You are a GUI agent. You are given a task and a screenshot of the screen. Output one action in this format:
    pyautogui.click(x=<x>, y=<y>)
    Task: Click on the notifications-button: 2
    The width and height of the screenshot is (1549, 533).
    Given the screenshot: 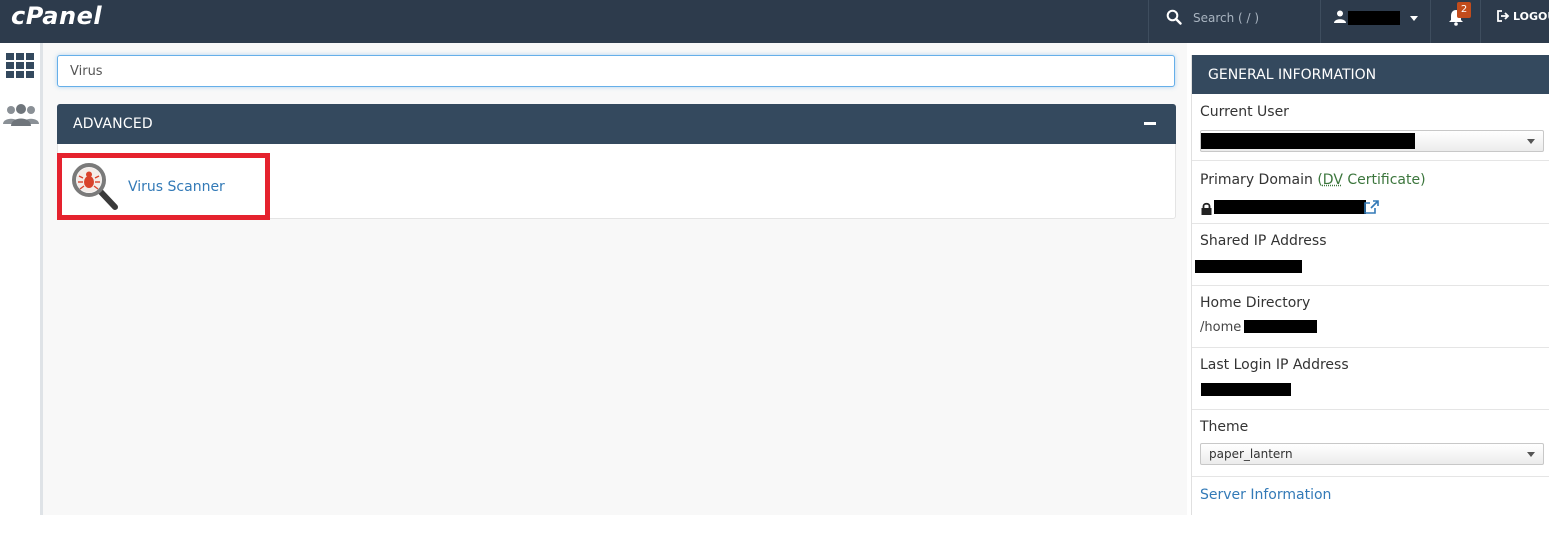 What is the action you would take?
    pyautogui.click(x=1456, y=21)
    